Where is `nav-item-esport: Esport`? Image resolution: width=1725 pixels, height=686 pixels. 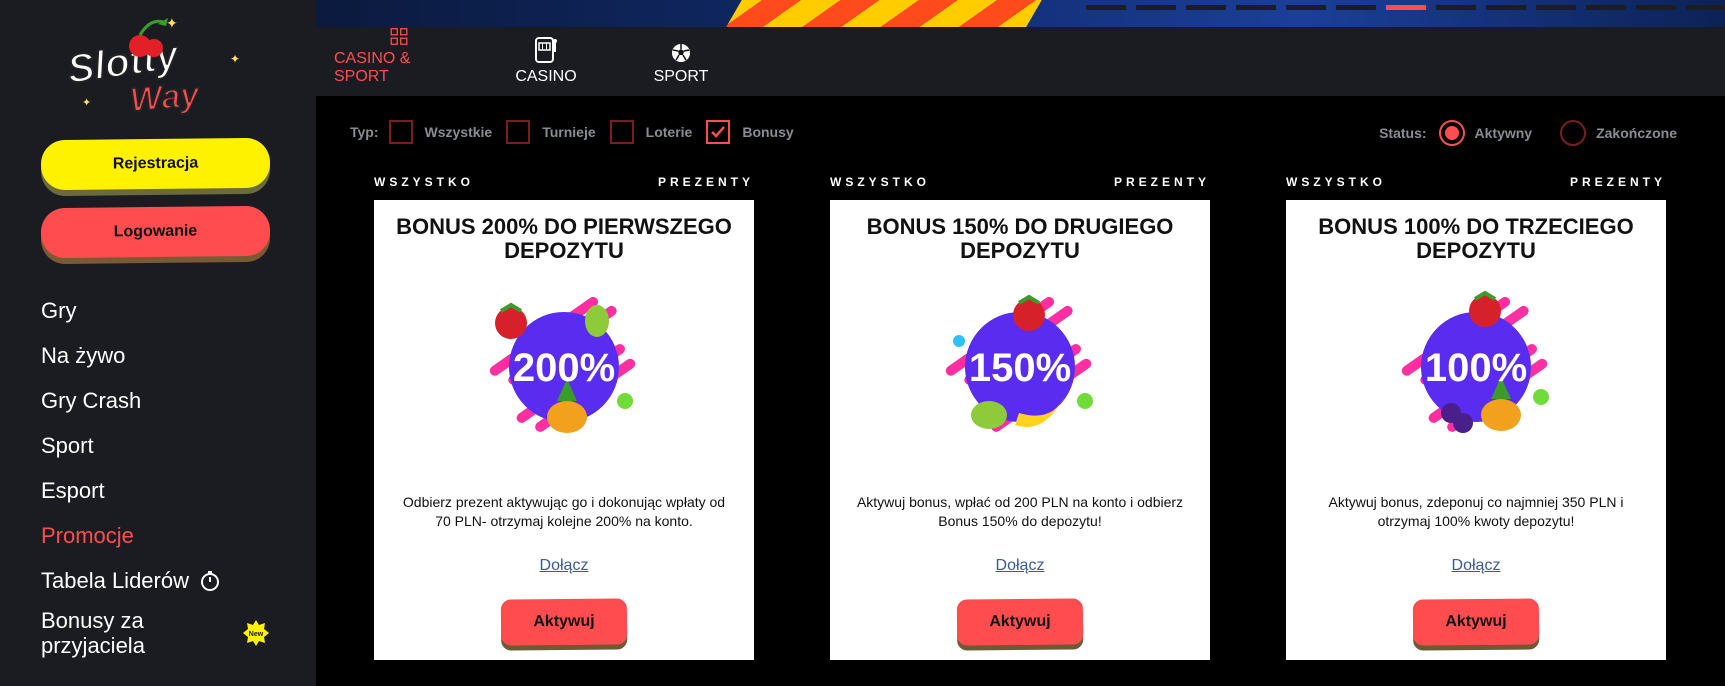
nav-item-esport: Esport is located at coordinates (161, 490).